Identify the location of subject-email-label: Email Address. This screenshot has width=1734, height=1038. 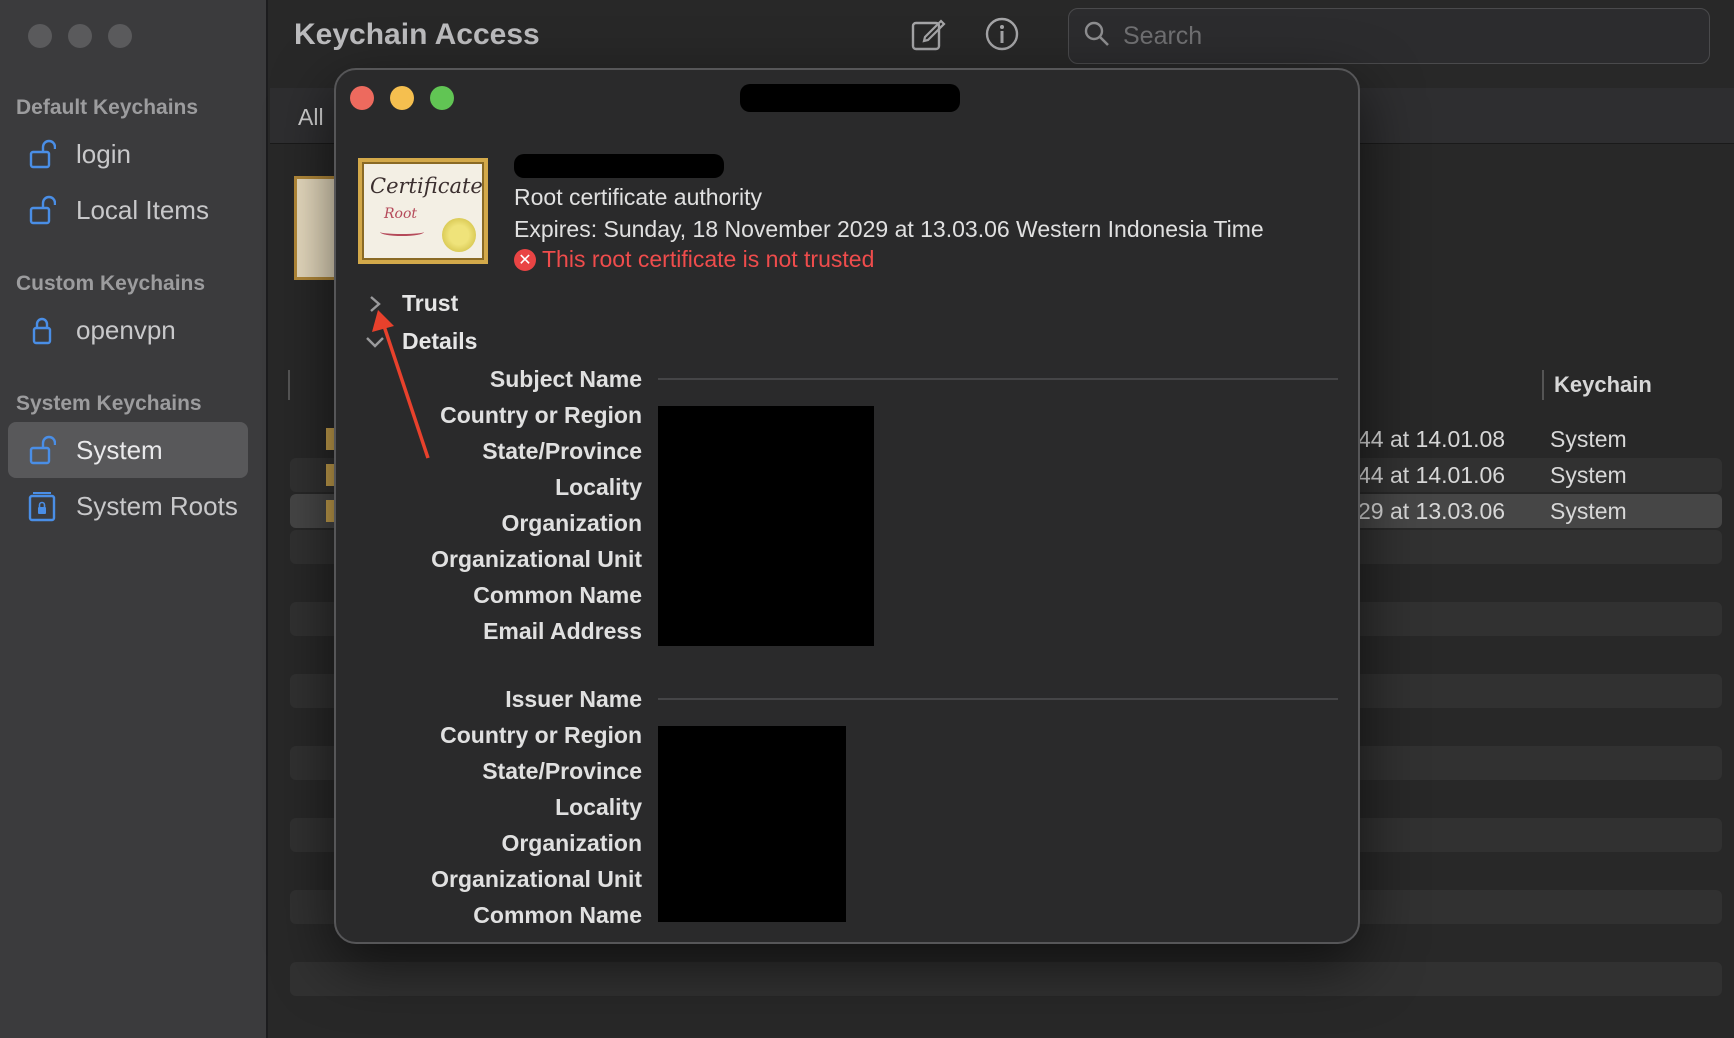
(562, 631).